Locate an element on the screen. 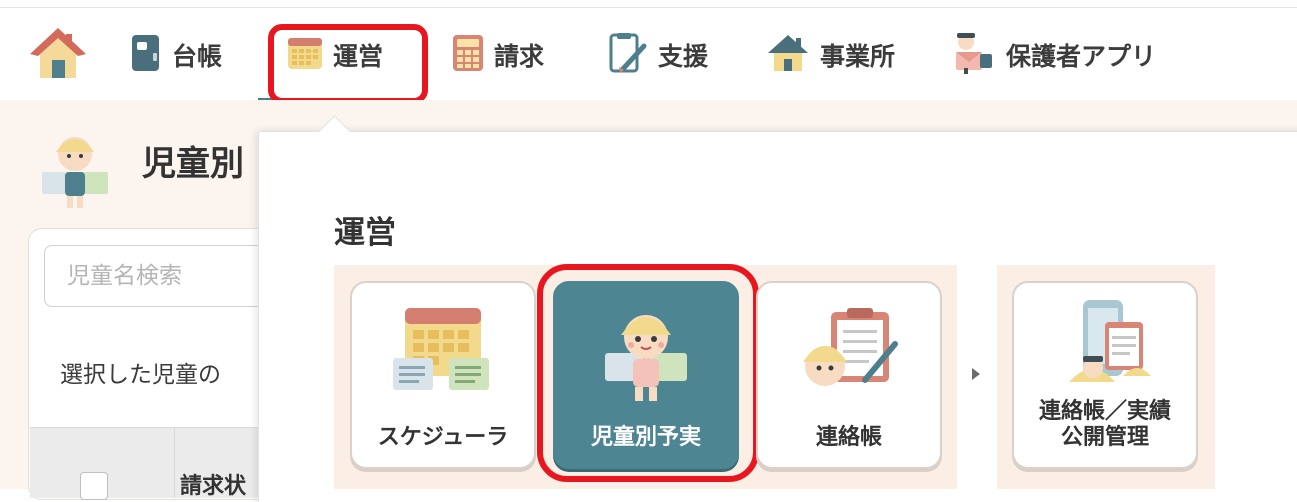  calculator-icon is located at coordinates (468, 55).